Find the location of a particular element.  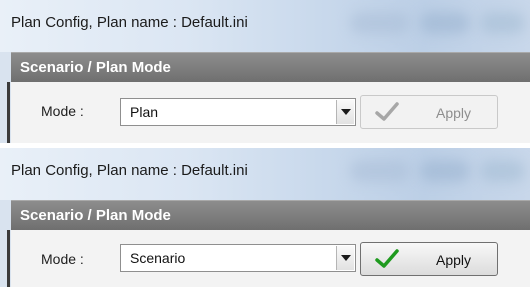

mode-select-value: Plan is located at coordinates (144, 112).